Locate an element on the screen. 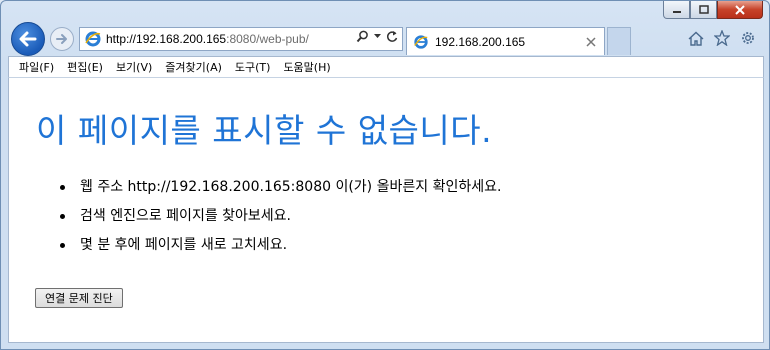 The height and width of the screenshot is (350, 770). minimize-icon is located at coordinates (676, 11).